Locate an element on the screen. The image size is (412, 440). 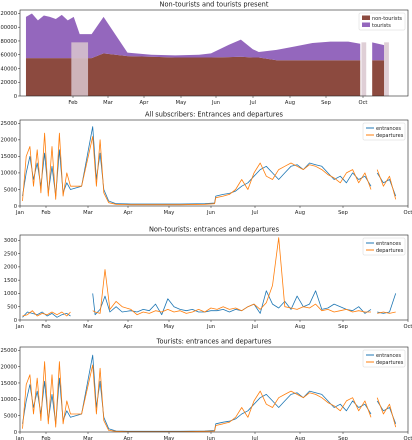
y-tick-label: 1500 is located at coordinates (10, 281).